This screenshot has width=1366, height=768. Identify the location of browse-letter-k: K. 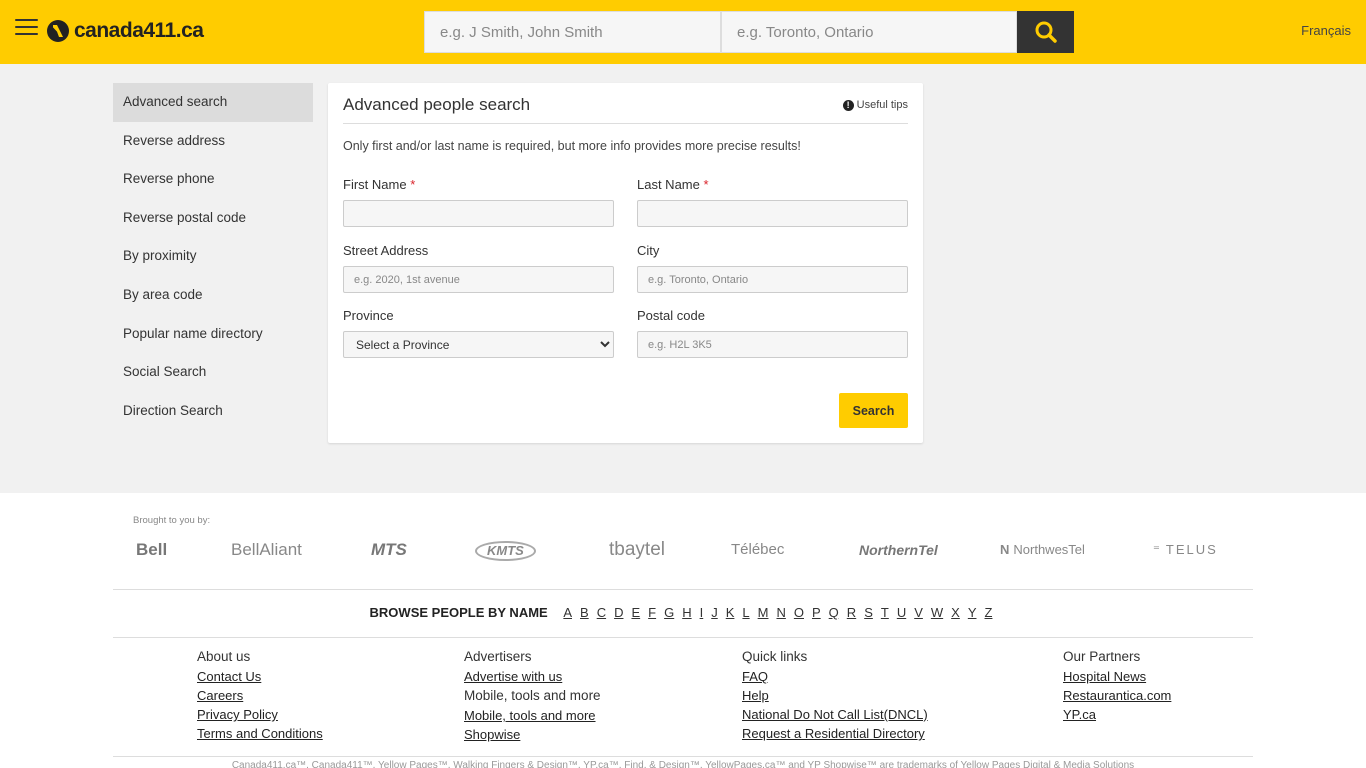
(730, 612).